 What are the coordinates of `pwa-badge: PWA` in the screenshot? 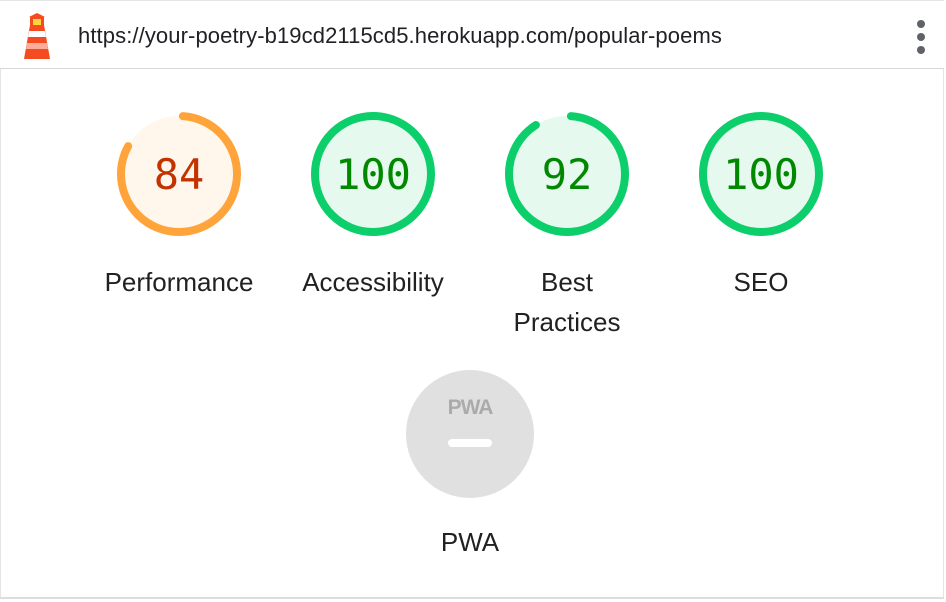 It's located at (470, 434).